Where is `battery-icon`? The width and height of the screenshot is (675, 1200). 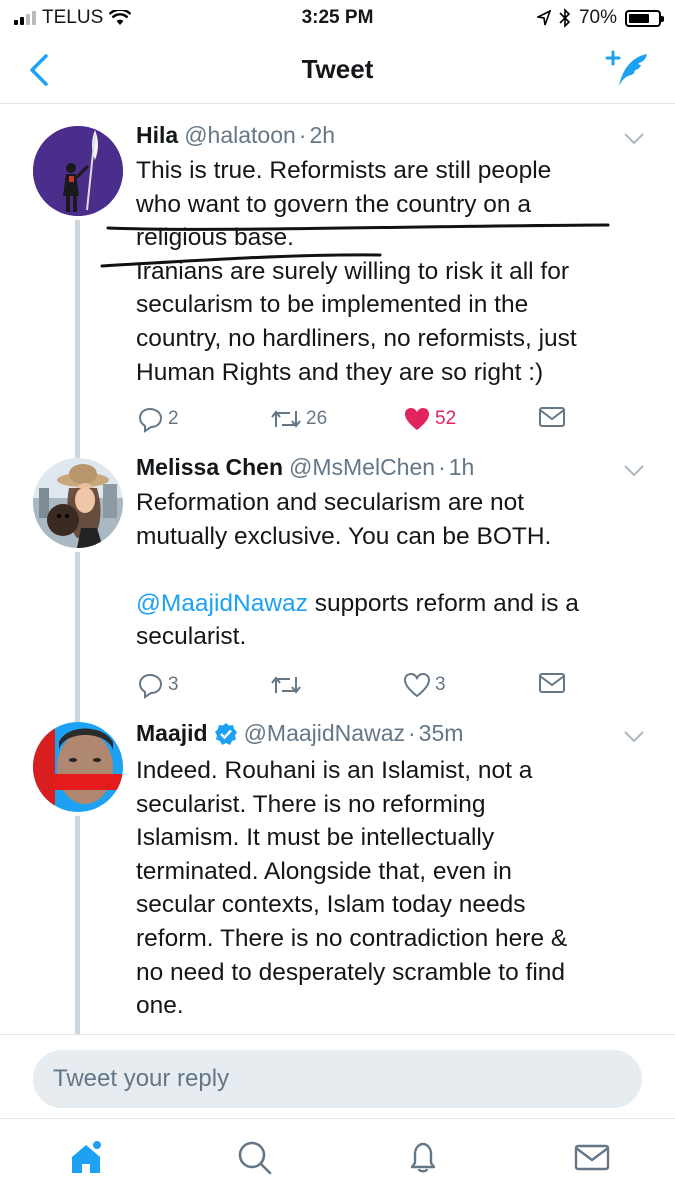 battery-icon is located at coordinates (644, 18).